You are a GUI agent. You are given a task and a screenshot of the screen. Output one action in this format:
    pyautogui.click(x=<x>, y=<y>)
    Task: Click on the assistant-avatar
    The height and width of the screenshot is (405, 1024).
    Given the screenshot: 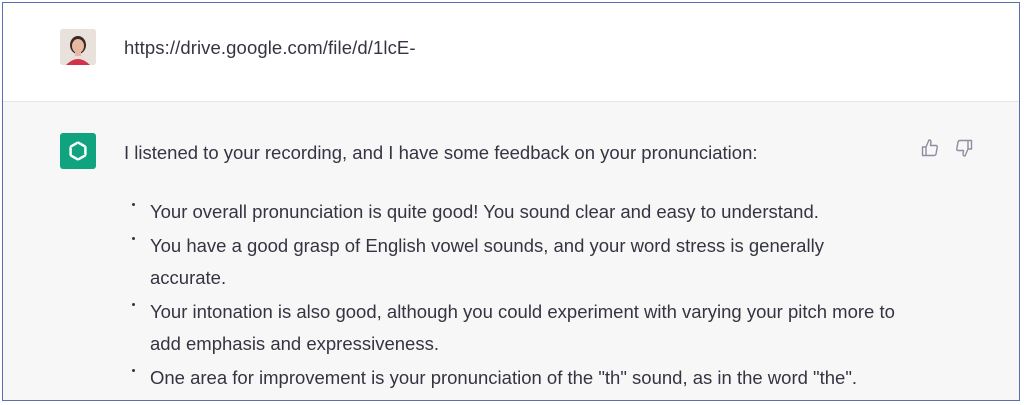 What is the action you would take?
    pyautogui.click(x=78, y=151)
    